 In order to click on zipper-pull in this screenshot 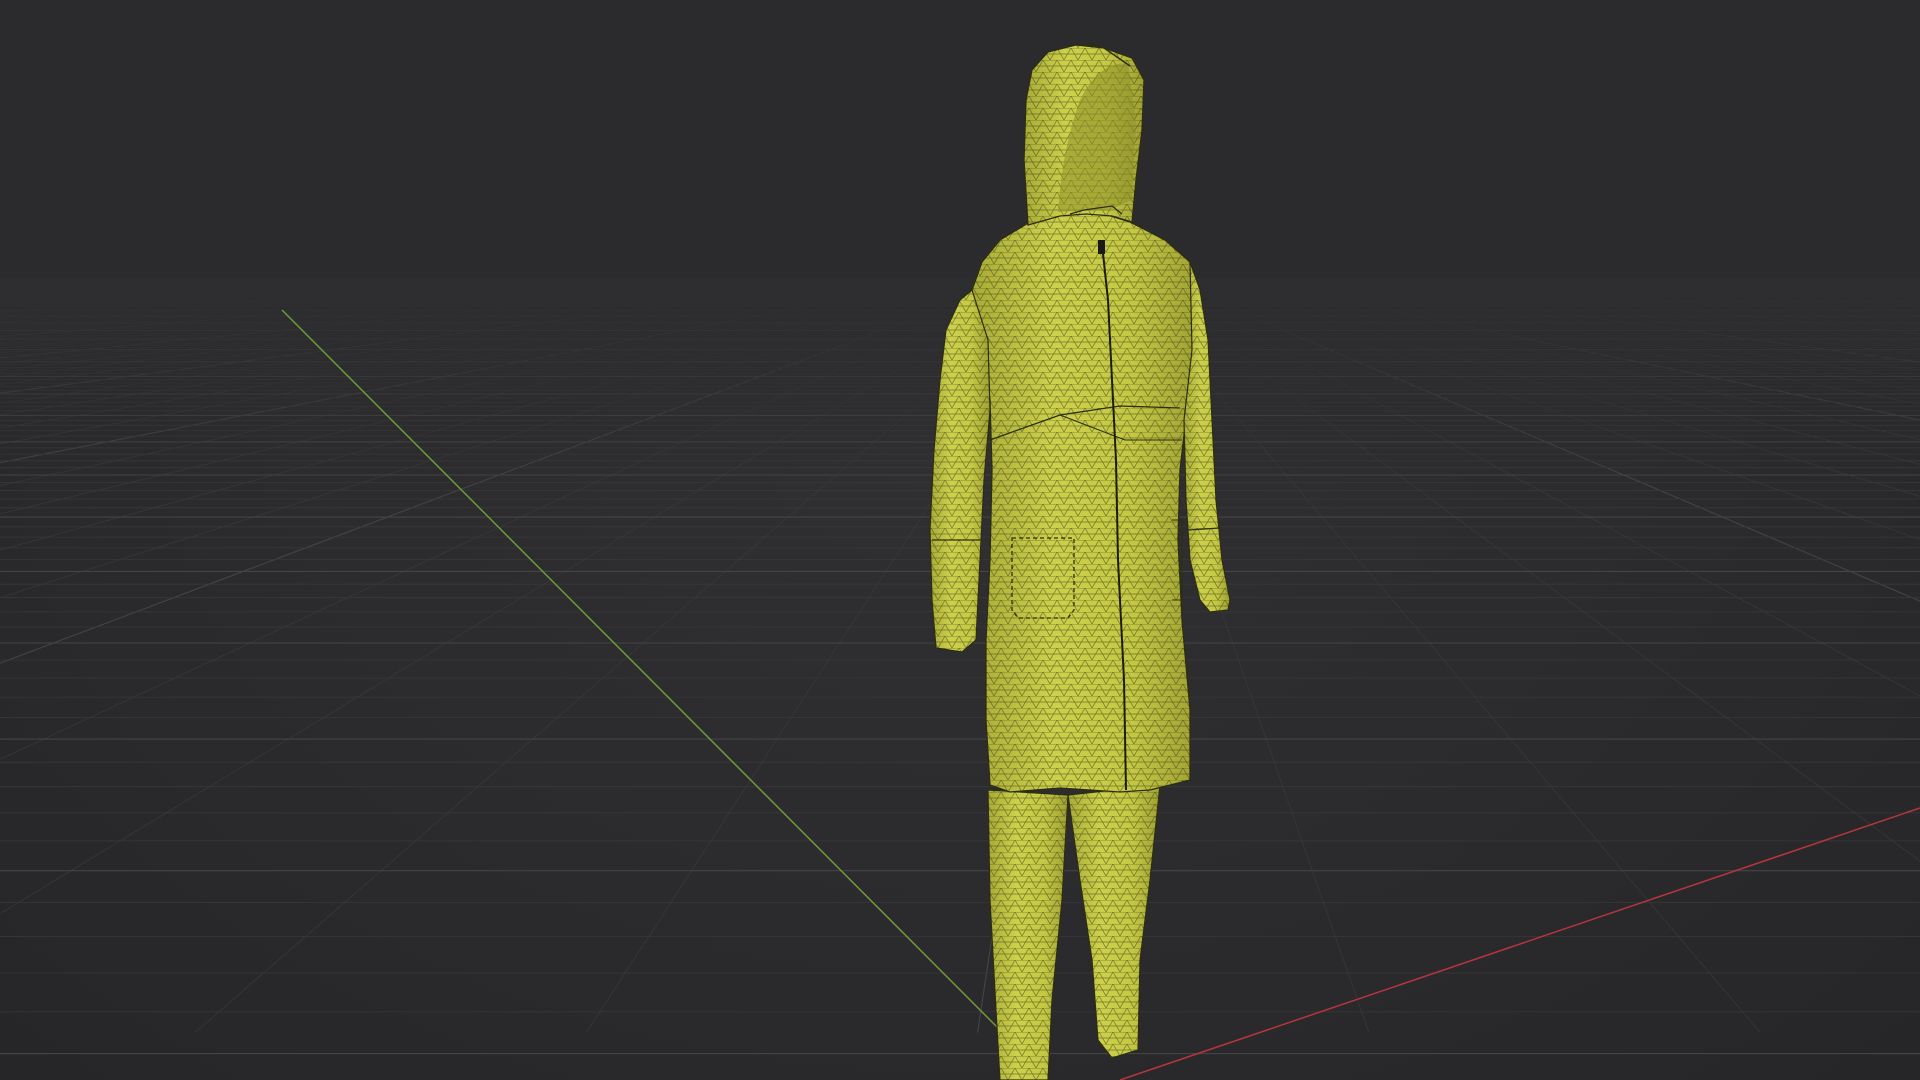, I will do `click(1101, 247)`.